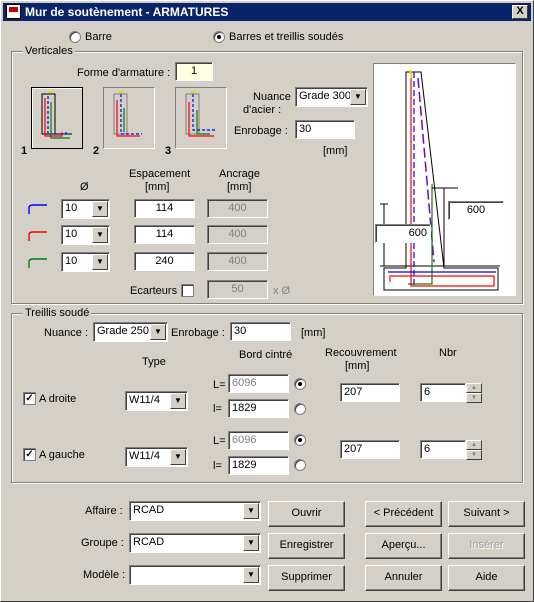  Describe the element at coordinates (198, 333) in the screenshot. I see `treillis-enrobage-label: Enrobage :` at that location.